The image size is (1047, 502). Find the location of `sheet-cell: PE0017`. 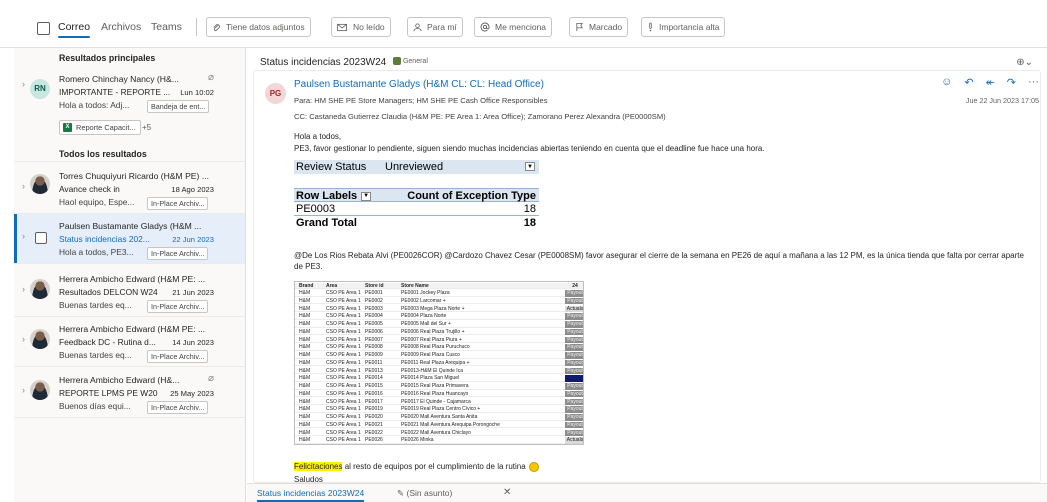

sheet-cell: PE0017 is located at coordinates (374, 401).